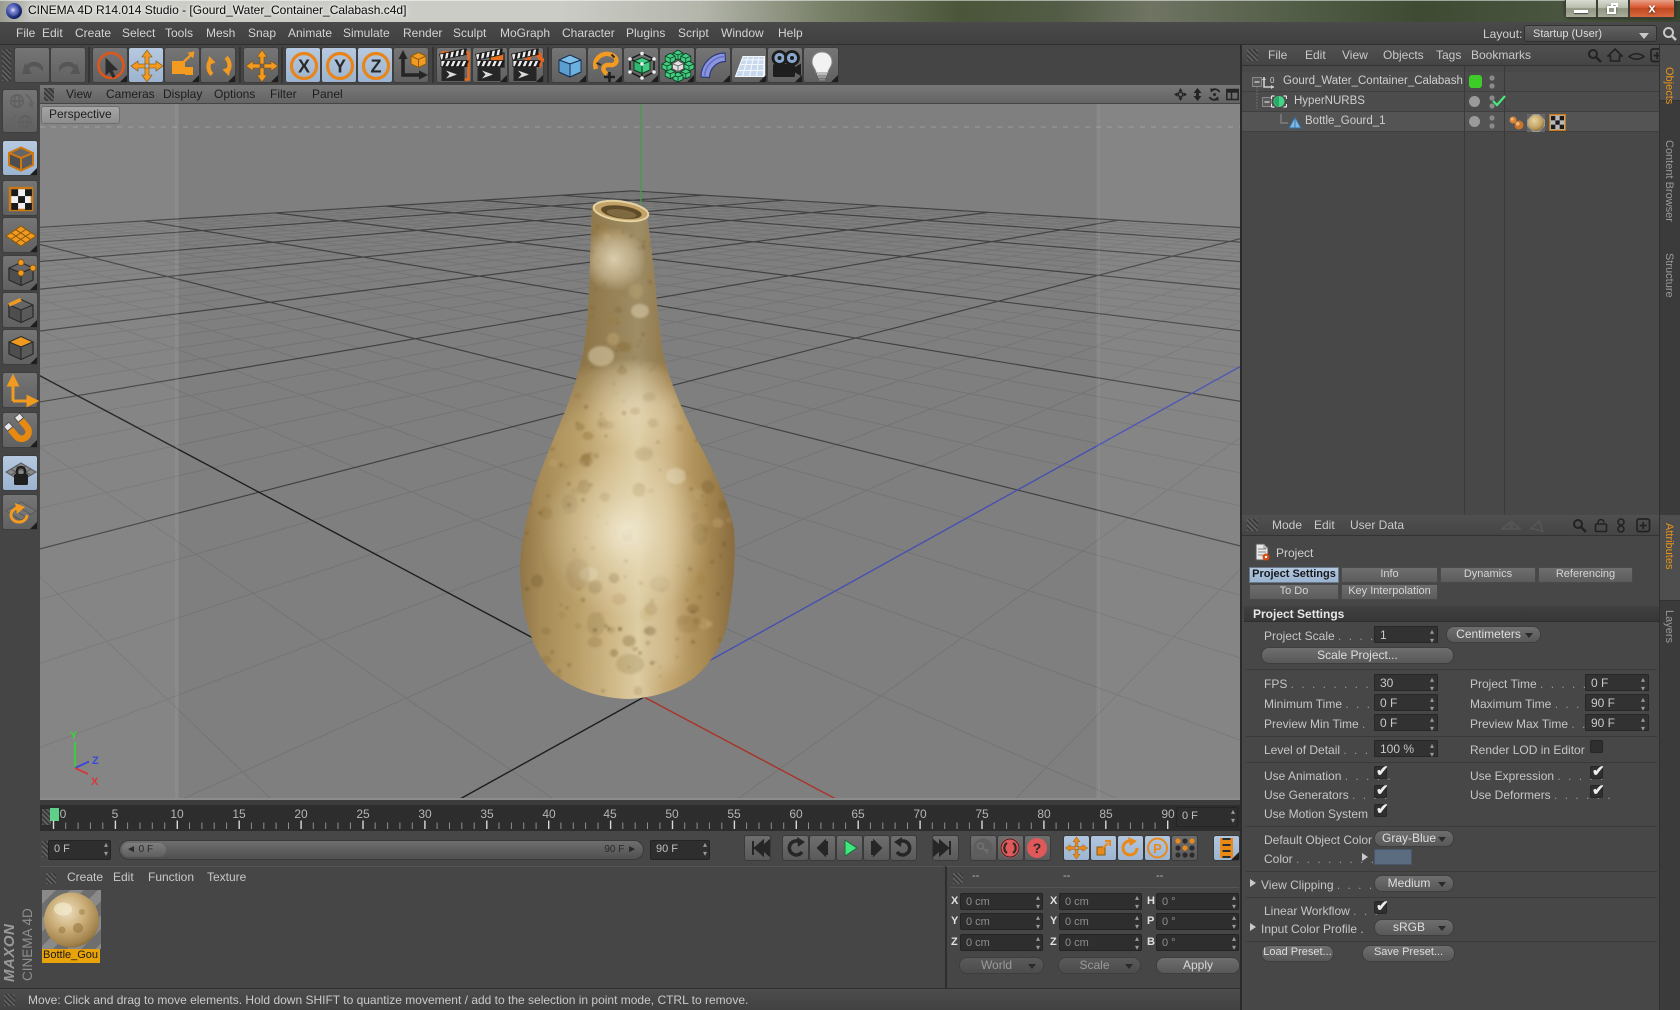 This screenshot has height=1010, width=1680. Describe the element at coordinates (239, 814) in the screenshot. I see `svg-text: 15` at that location.